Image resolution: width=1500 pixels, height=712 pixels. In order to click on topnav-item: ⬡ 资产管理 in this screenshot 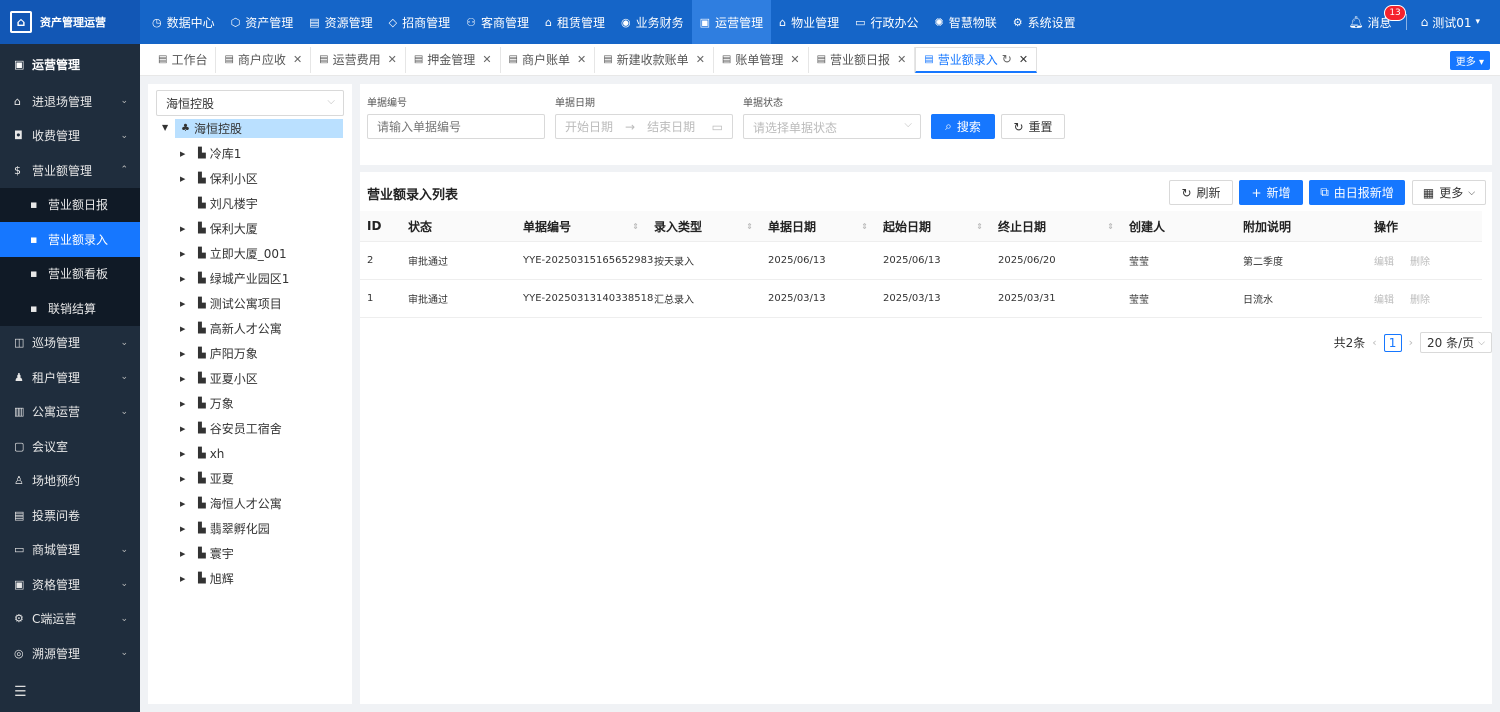, I will do `click(262, 22)`.